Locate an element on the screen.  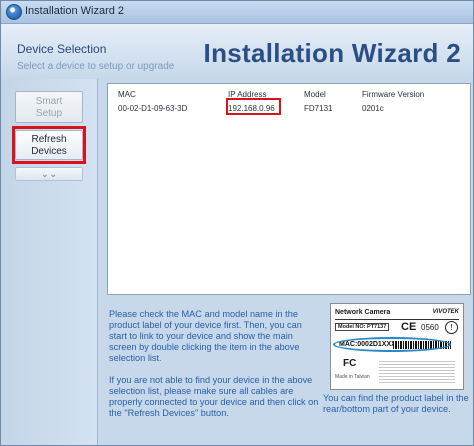
ce-mark-icon: CE is located at coordinates (409, 327).